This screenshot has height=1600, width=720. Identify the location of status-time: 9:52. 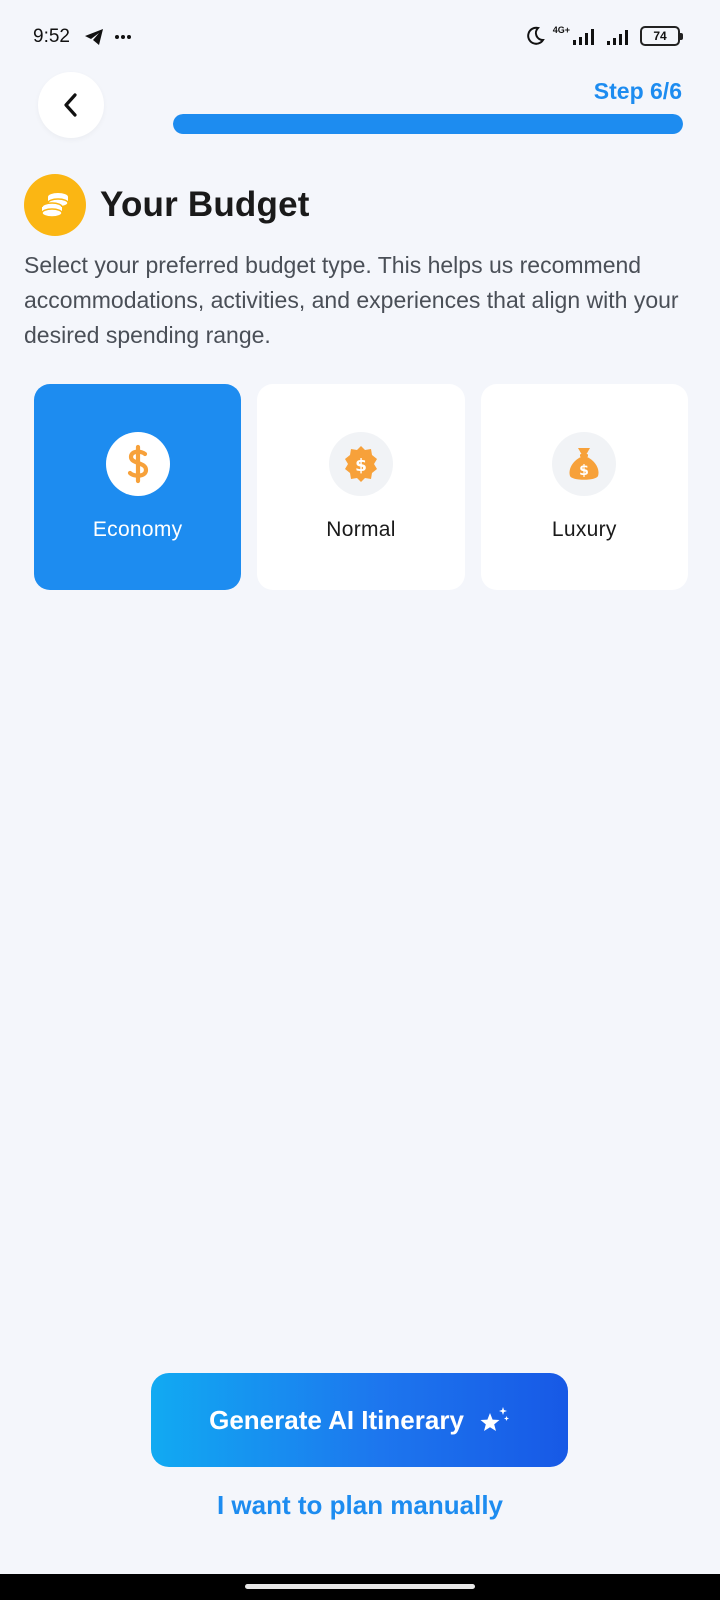
(51, 36).